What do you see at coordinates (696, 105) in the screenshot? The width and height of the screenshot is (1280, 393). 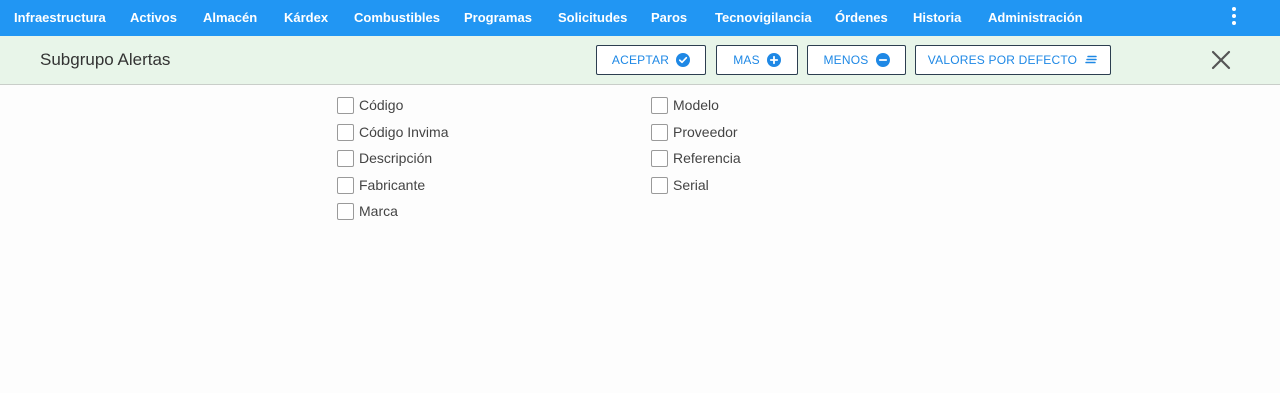 I see `option-label: Modelo` at bounding box center [696, 105].